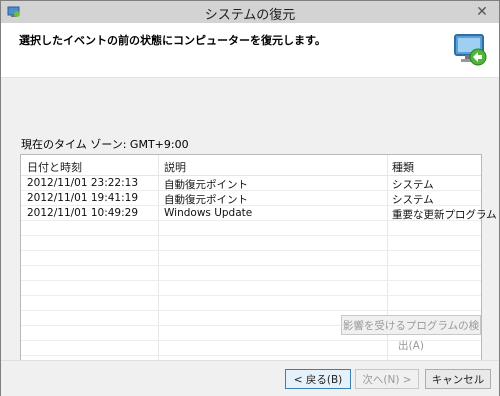 This screenshot has width=500, height=396. Describe the element at coordinates (444, 215) in the screenshot. I see `row-type: 重要な更新プログラム` at that location.